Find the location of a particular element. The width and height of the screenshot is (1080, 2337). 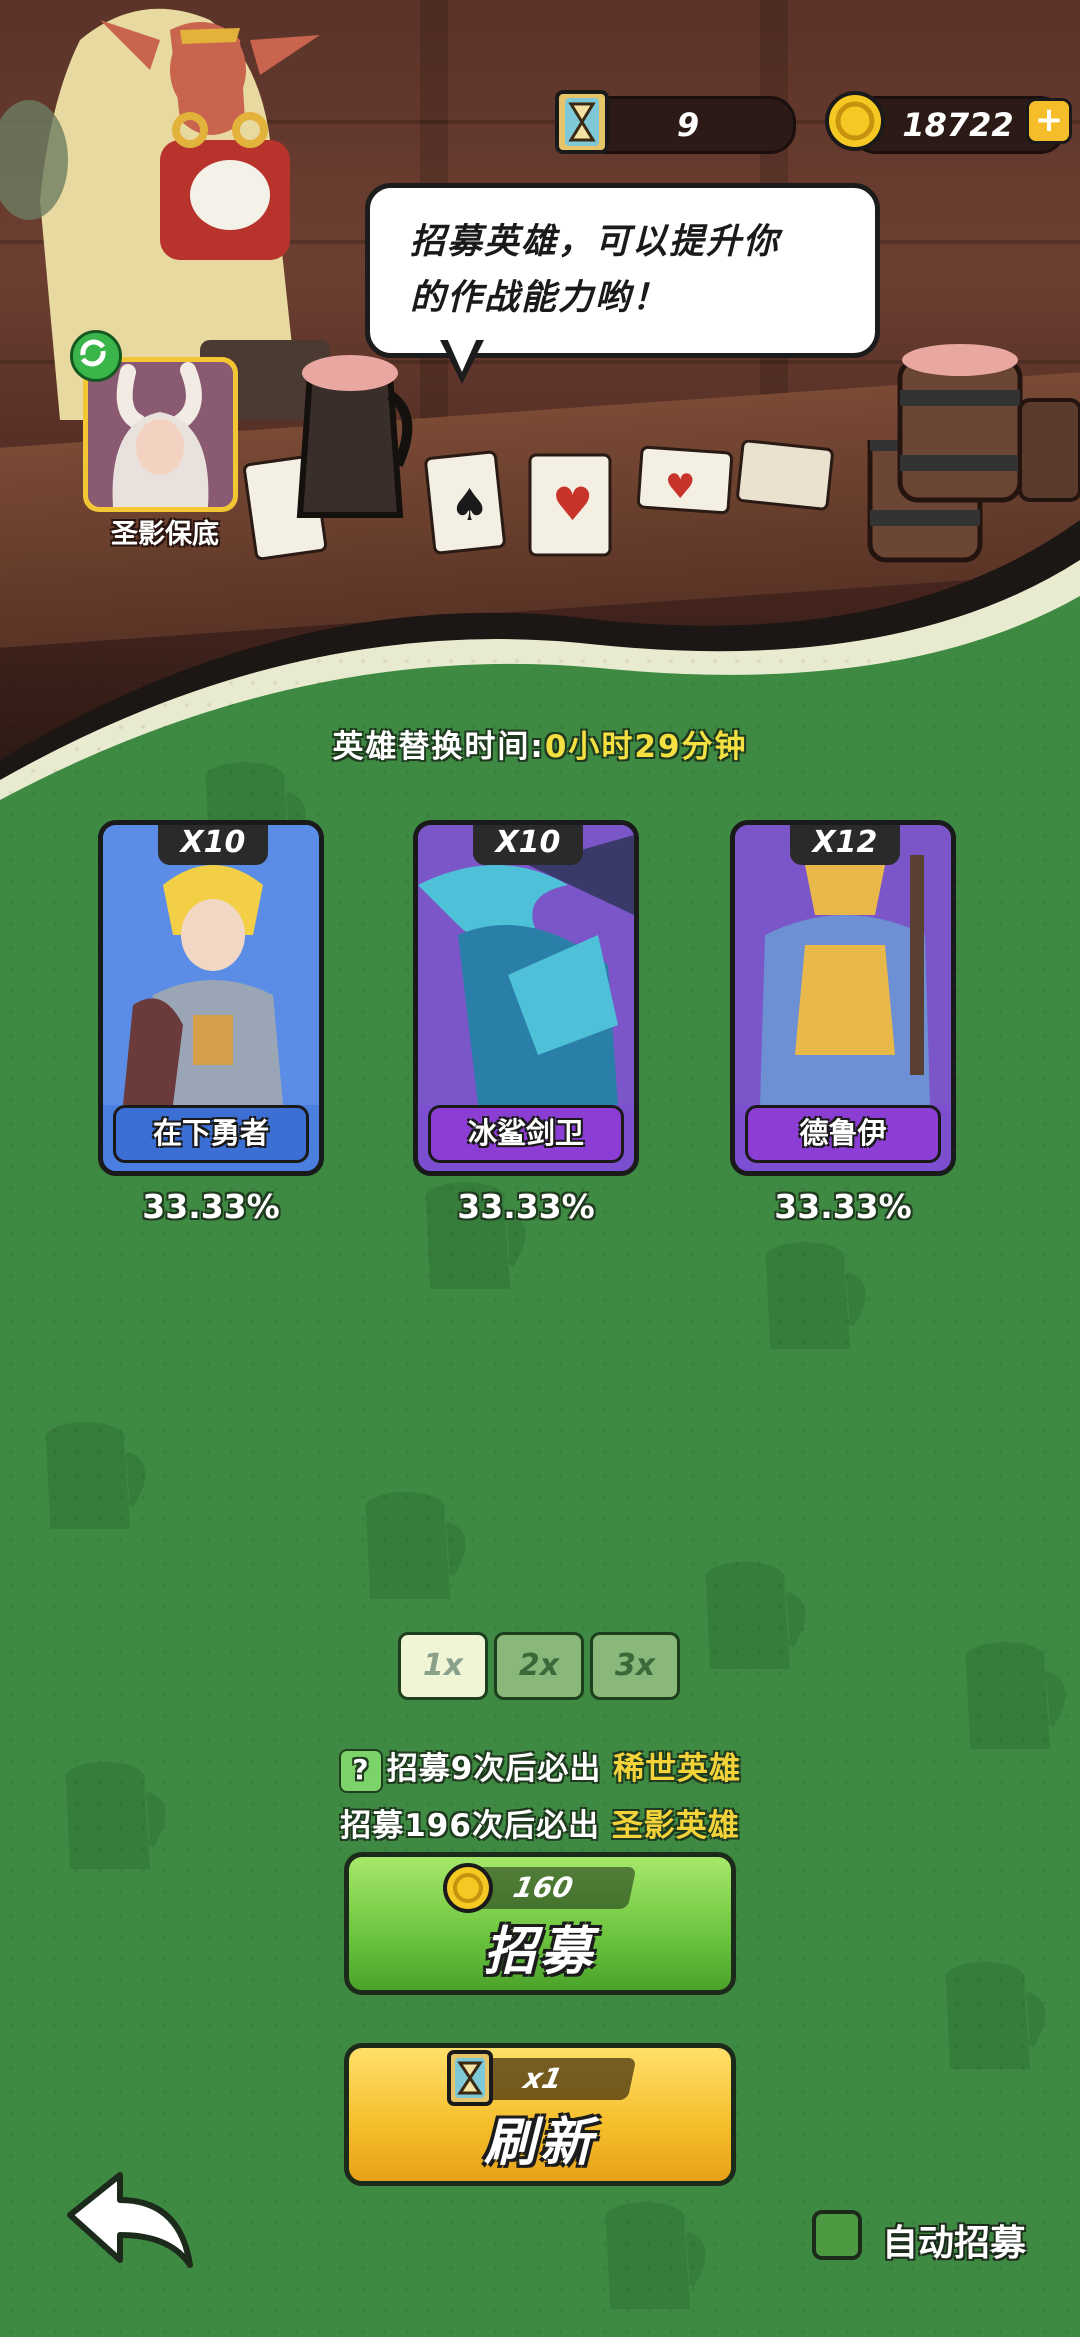

speech-bubble: 招募英雄，可以提升你 的作战能力哟！ is located at coordinates (622, 270).